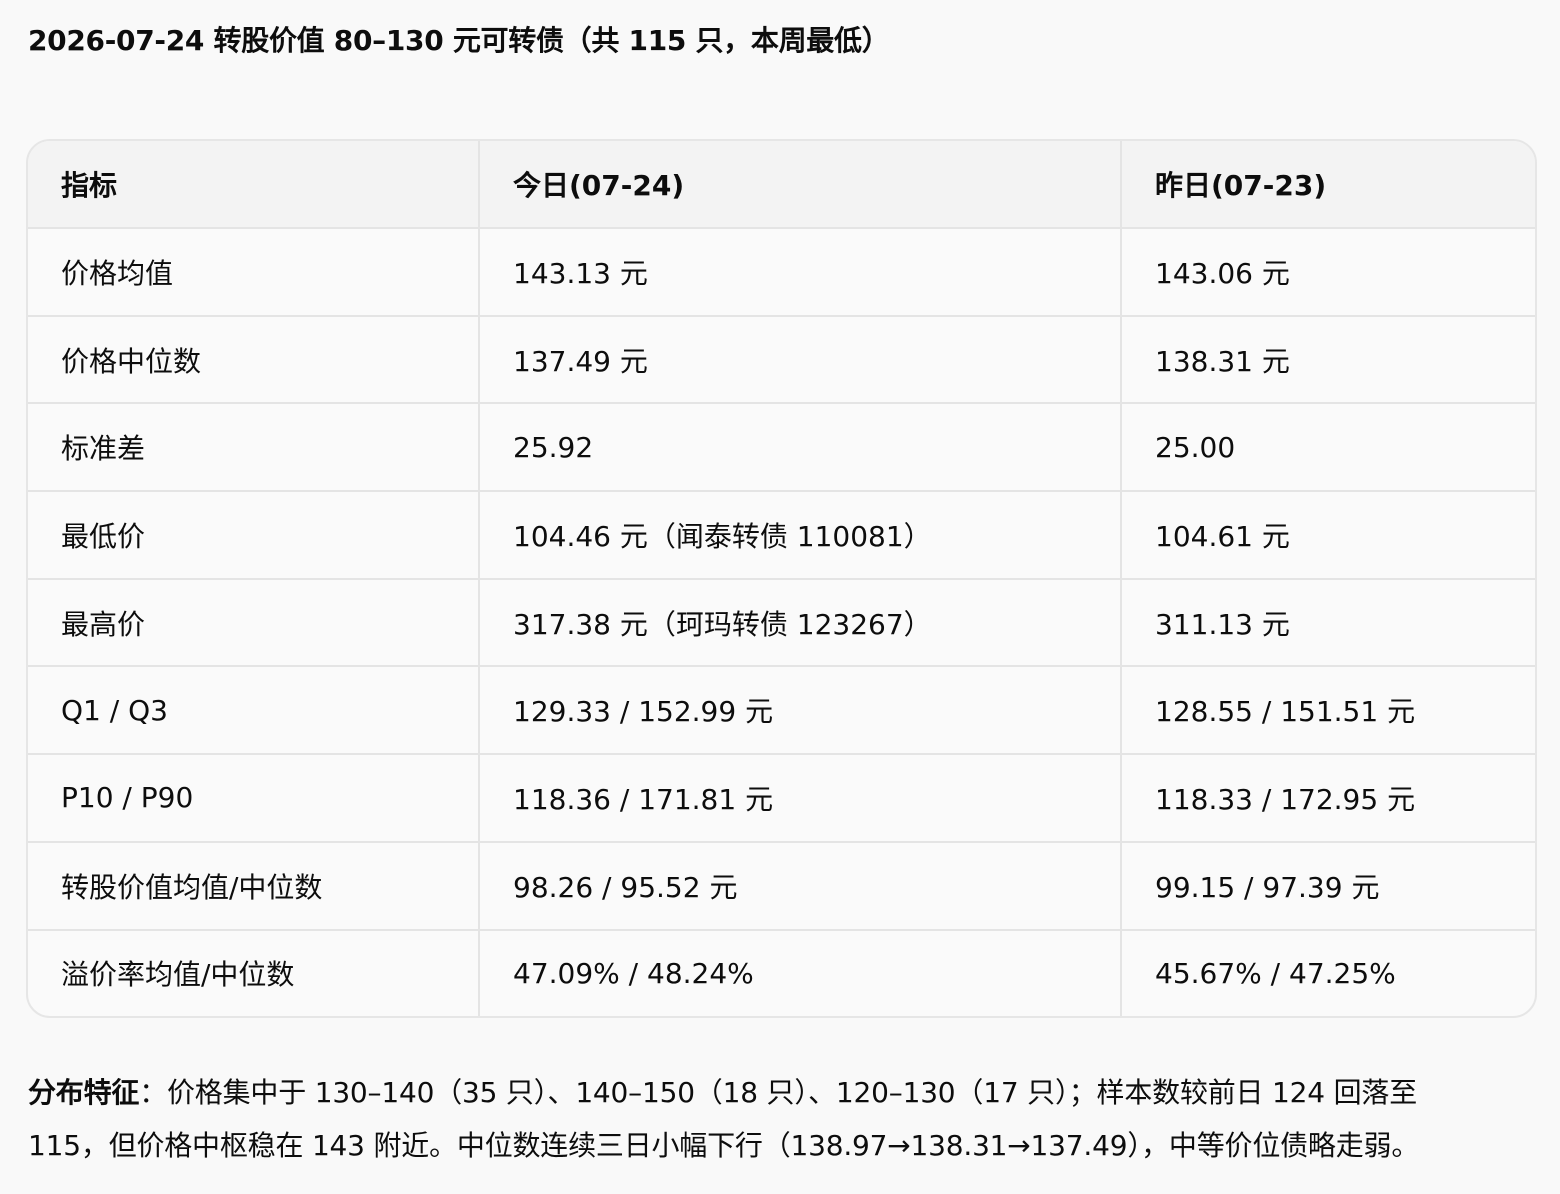 This screenshot has height=1194, width=1560. Describe the element at coordinates (1327, 798) in the screenshot. I see `row-yesterday-cell: 118.33 / 172.95 元` at that location.